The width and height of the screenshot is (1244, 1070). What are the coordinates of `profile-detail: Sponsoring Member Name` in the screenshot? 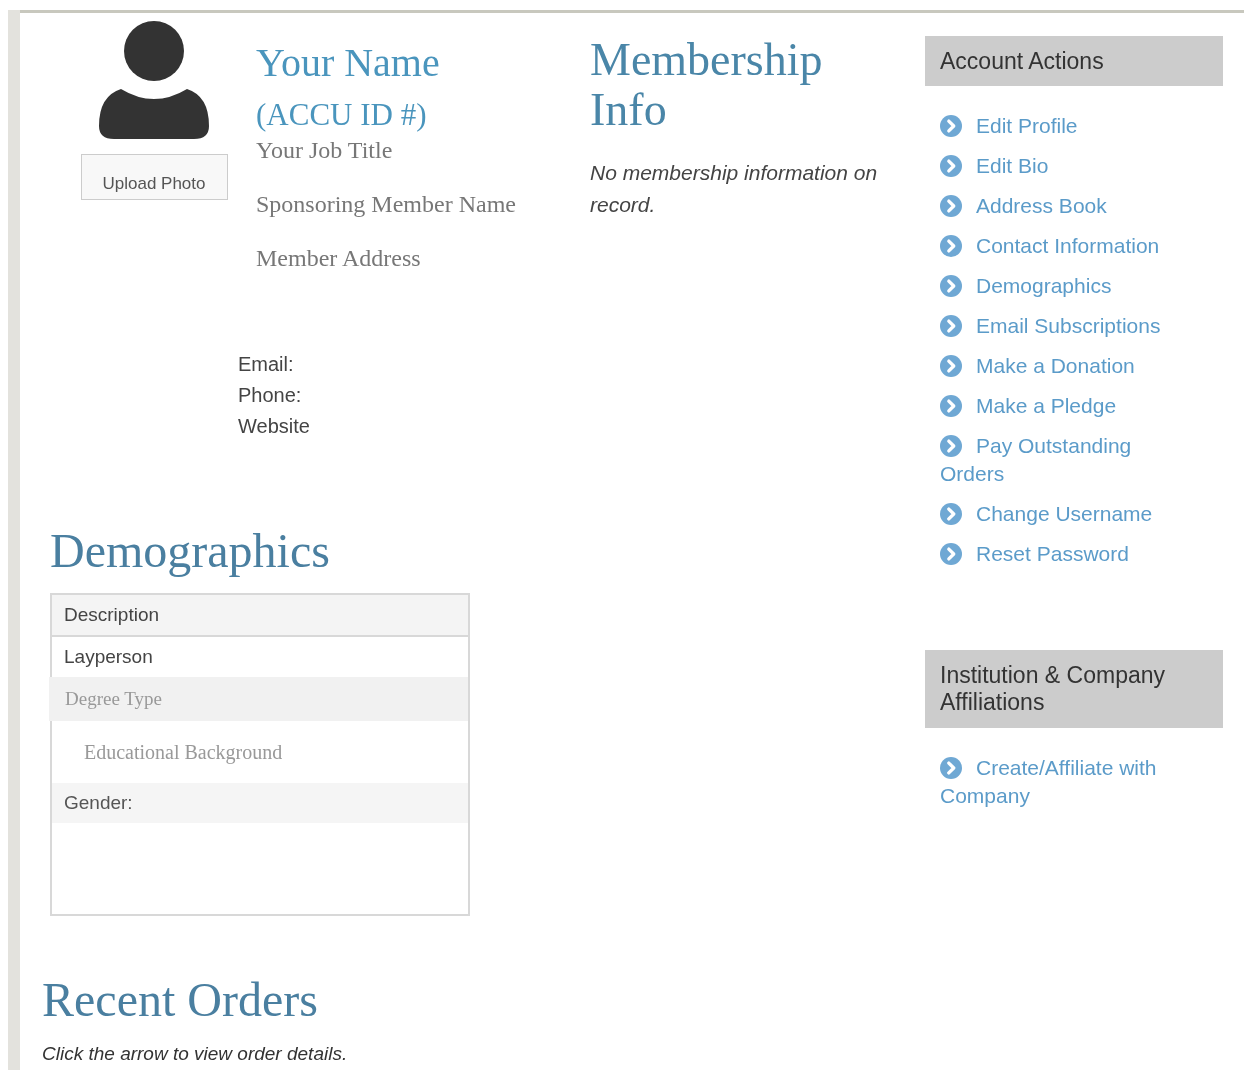 It's located at (386, 204).